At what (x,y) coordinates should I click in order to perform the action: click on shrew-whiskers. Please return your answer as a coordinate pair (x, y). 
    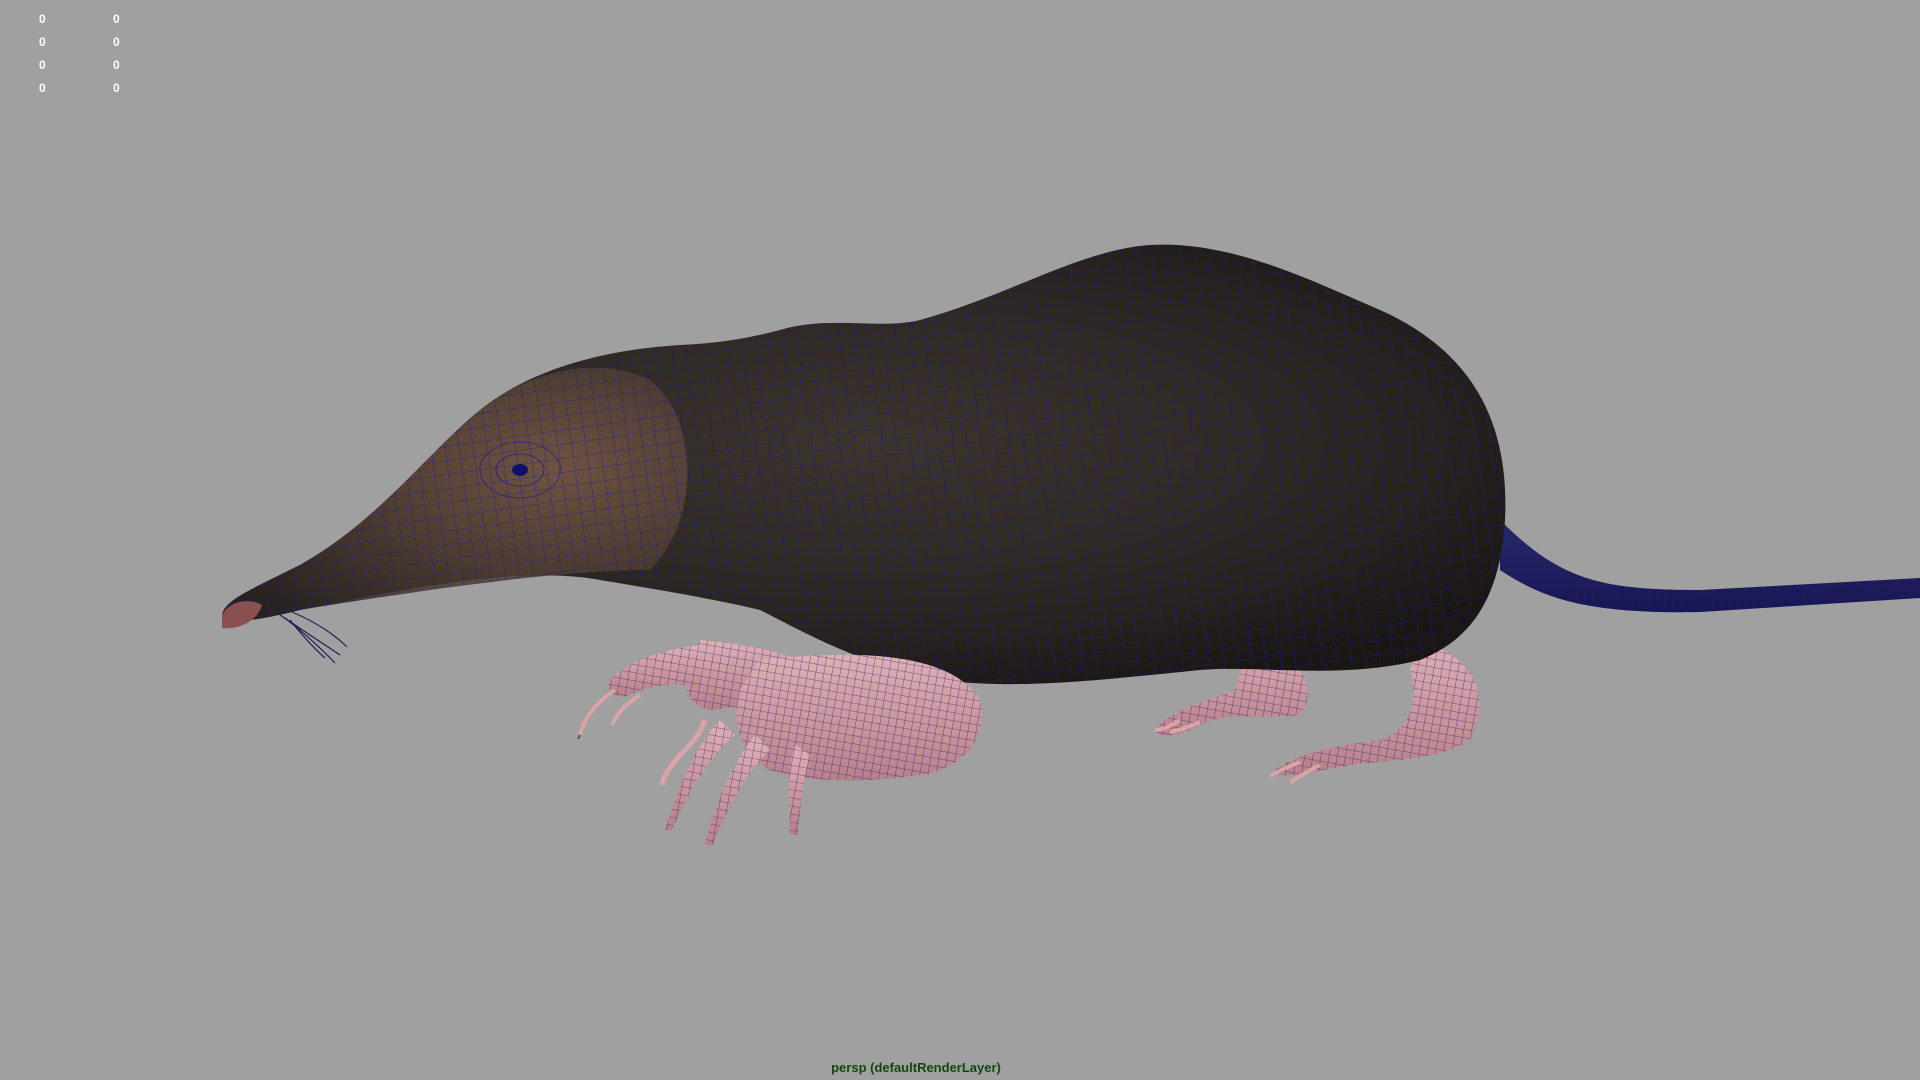
    Looking at the image, I should click on (313, 637).